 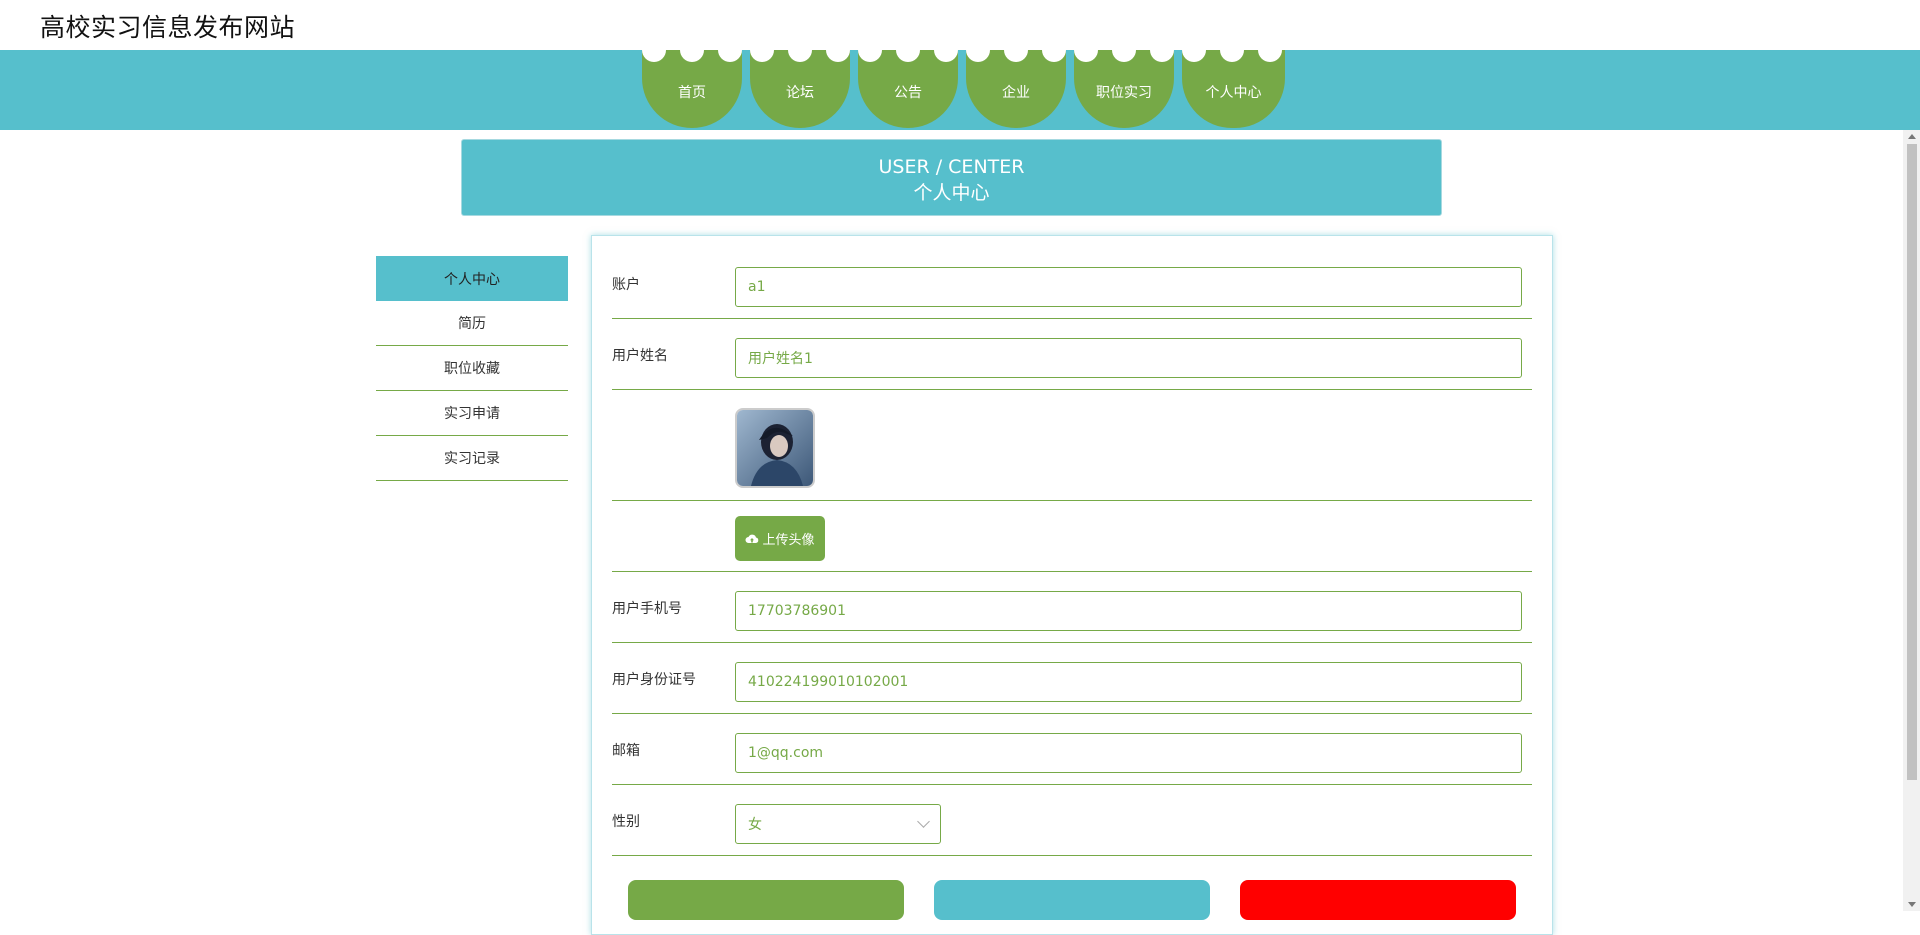 I want to click on scroll-up-arrow-icon, so click(x=1912, y=136).